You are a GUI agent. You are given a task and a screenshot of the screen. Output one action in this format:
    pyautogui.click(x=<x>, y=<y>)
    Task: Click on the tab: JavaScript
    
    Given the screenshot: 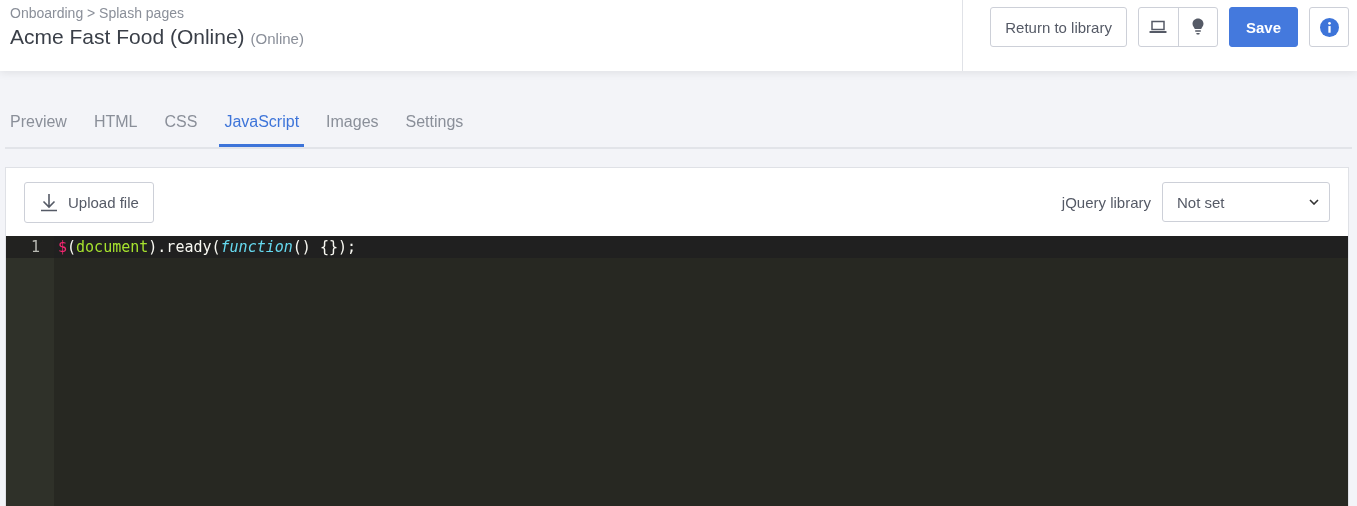 What is the action you would take?
    pyautogui.click(x=262, y=123)
    